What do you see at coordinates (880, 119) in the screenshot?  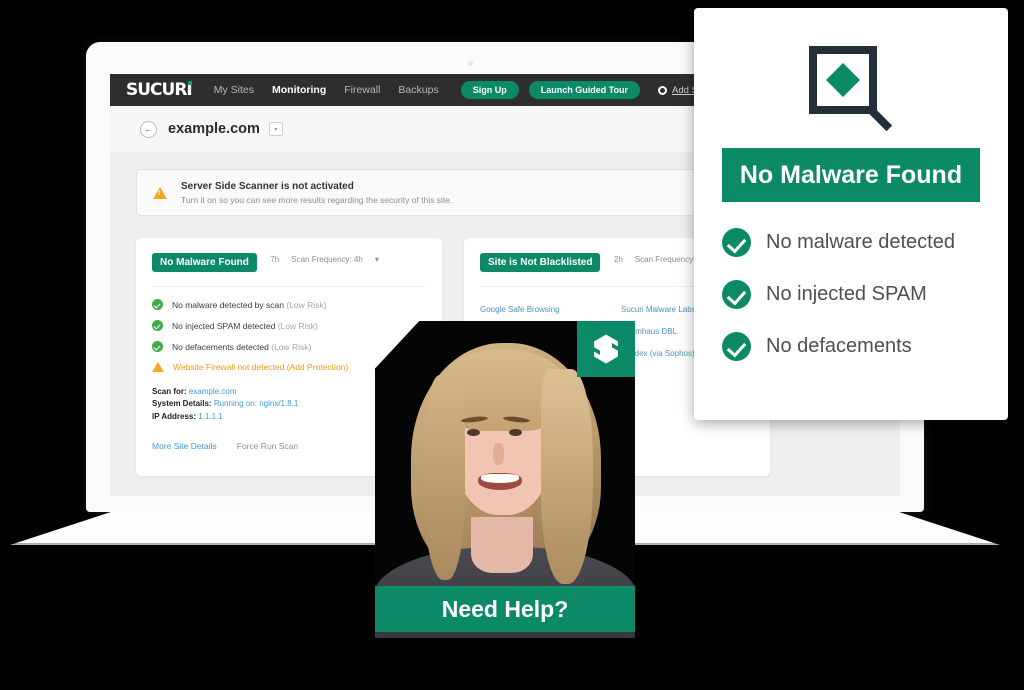 I see `magnifier-handle` at bounding box center [880, 119].